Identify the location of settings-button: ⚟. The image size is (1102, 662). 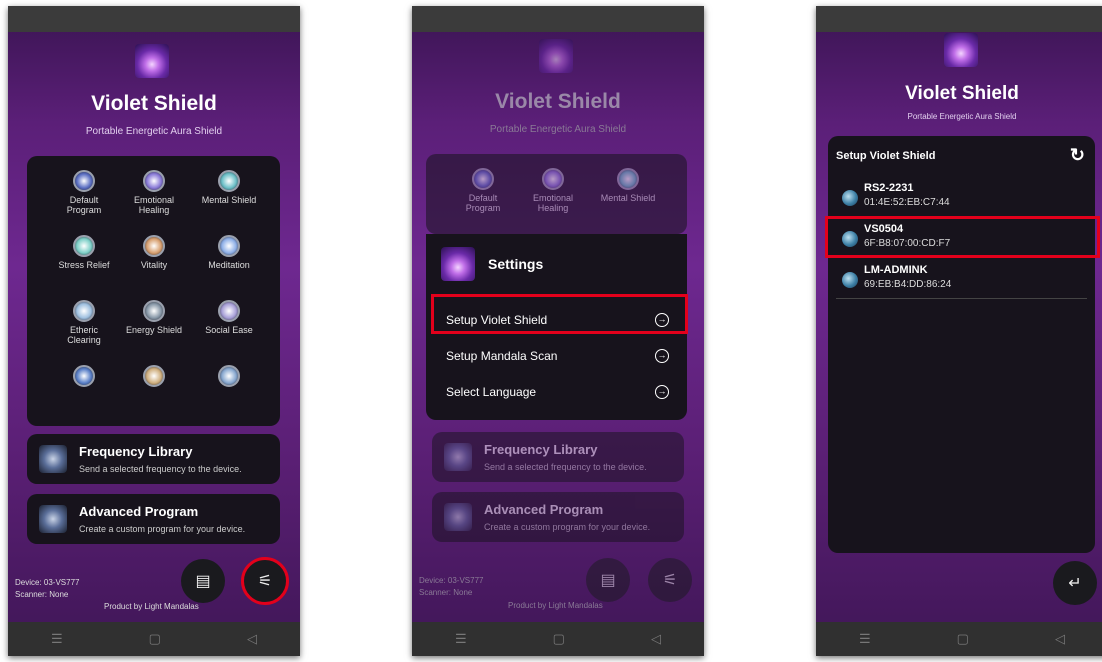
(670, 580).